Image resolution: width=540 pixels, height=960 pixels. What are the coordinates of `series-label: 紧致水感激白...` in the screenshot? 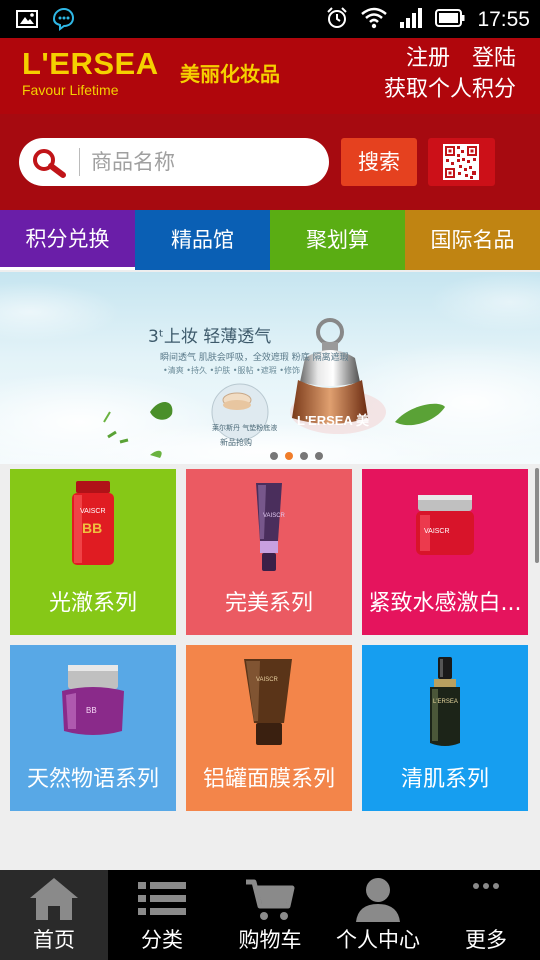 It's located at (445, 603).